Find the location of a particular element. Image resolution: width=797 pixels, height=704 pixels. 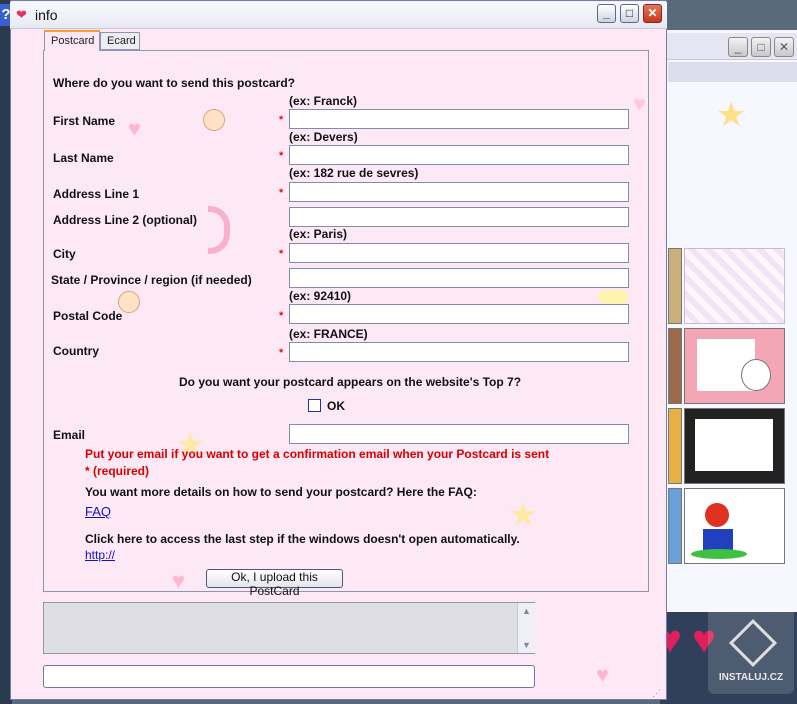

postal-code-input is located at coordinates (459, 314).